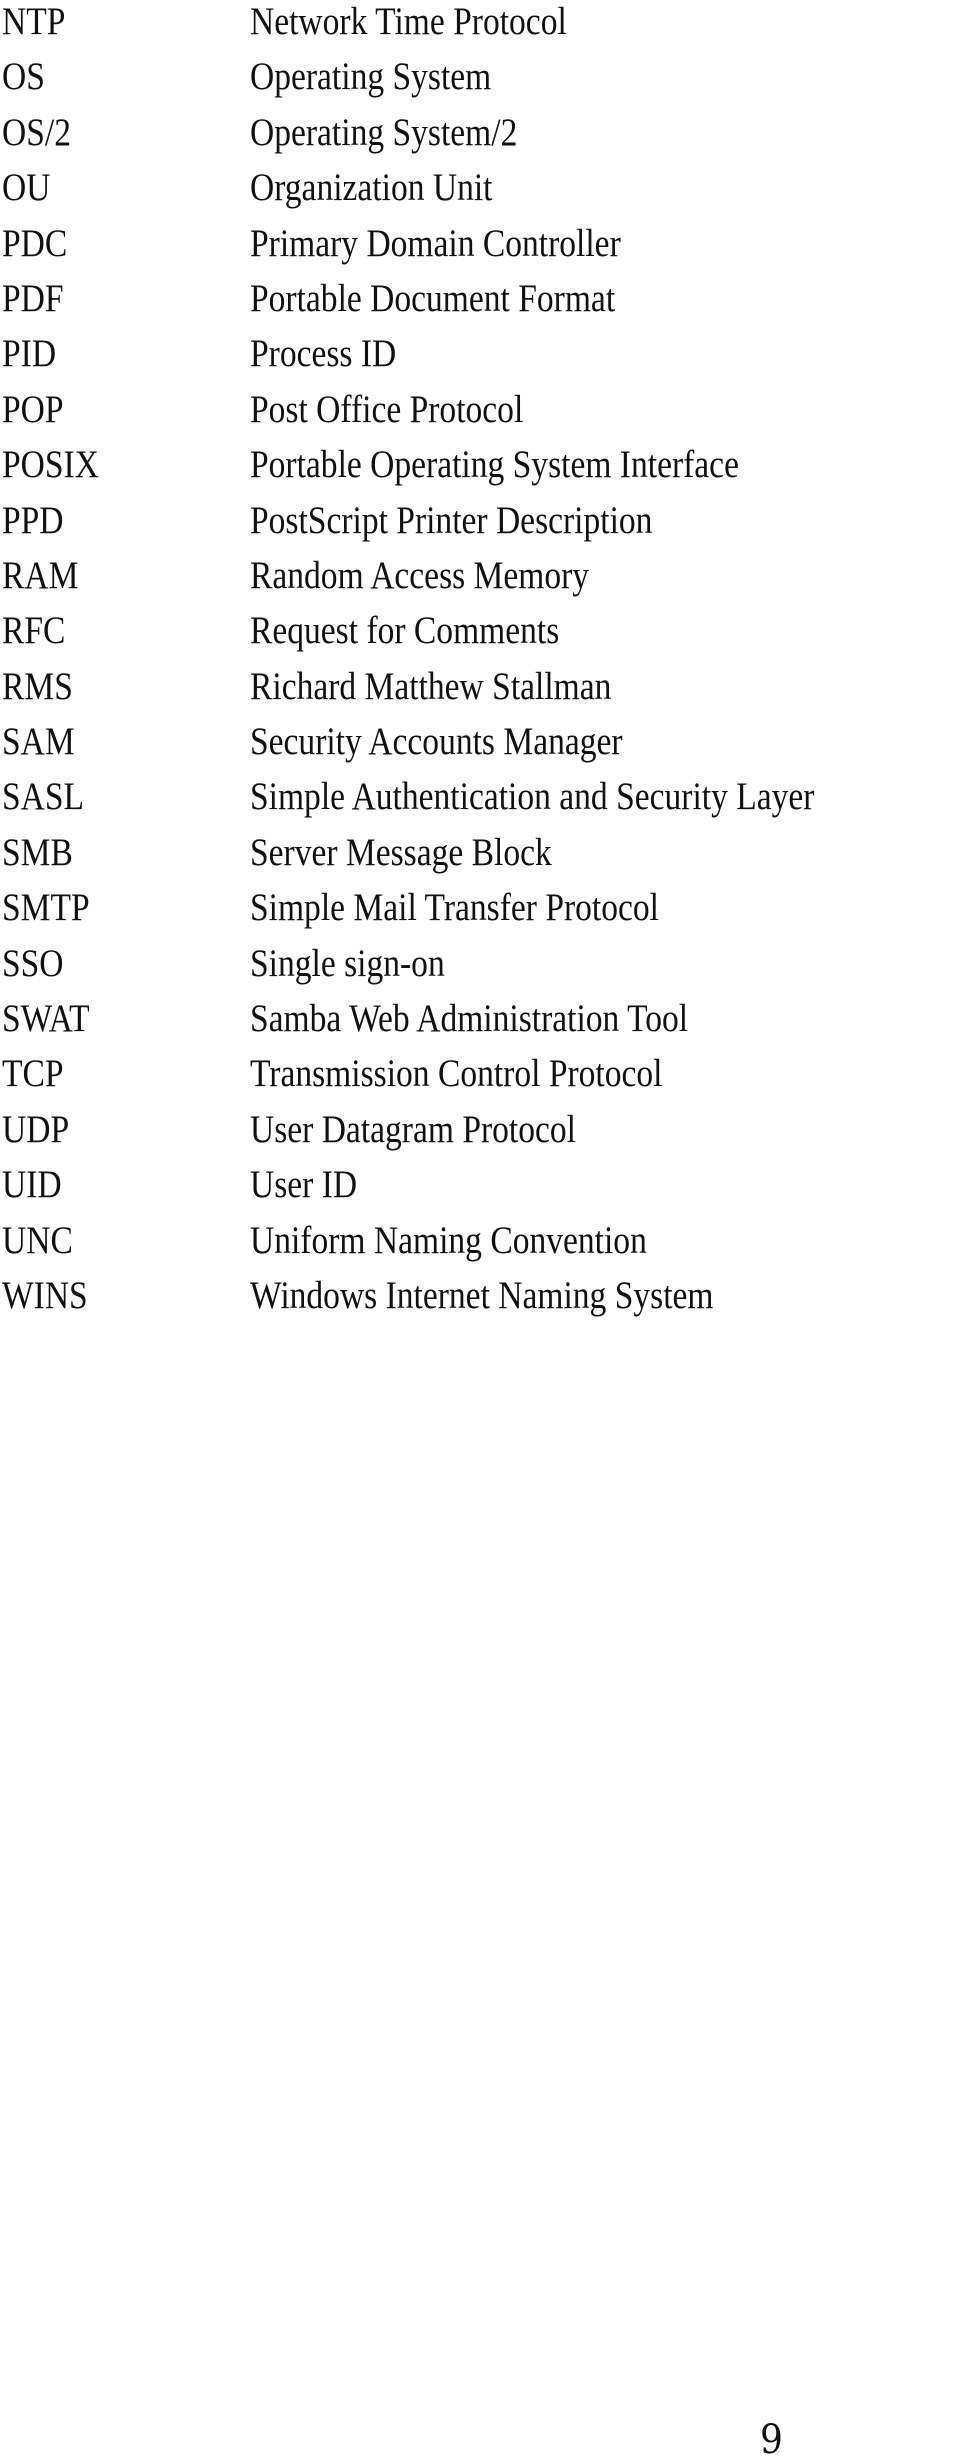 This screenshot has width=960, height=2464. What do you see at coordinates (371, 188) in the screenshot?
I see `expansion: Organization Unit` at bounding box center [371, 188].